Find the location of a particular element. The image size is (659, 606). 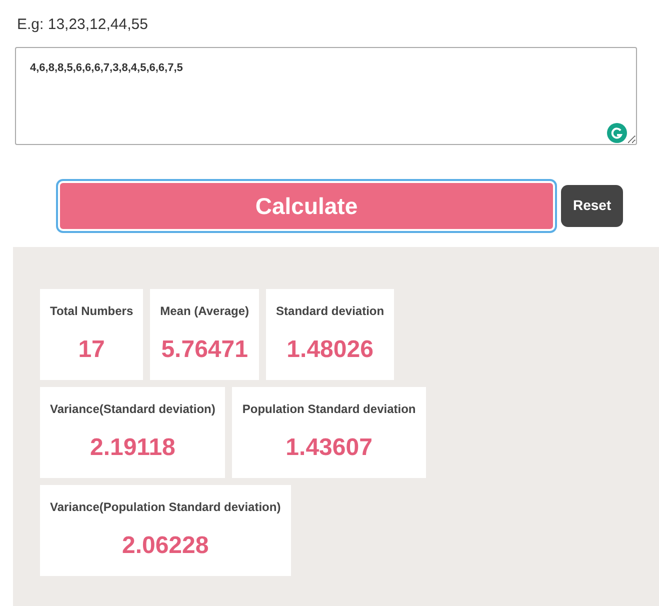

result-value: 1.43607 is located at coordinates (329, 447).